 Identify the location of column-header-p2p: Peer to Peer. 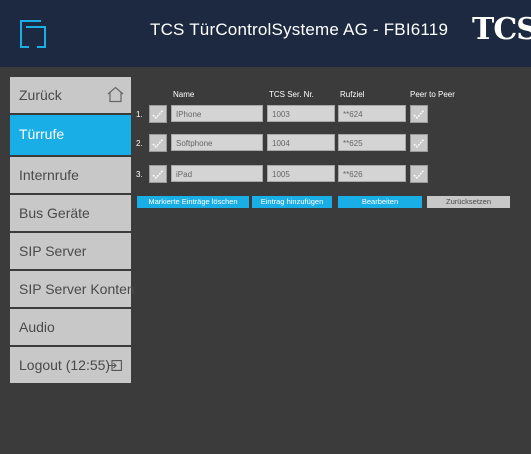
(432, 94).